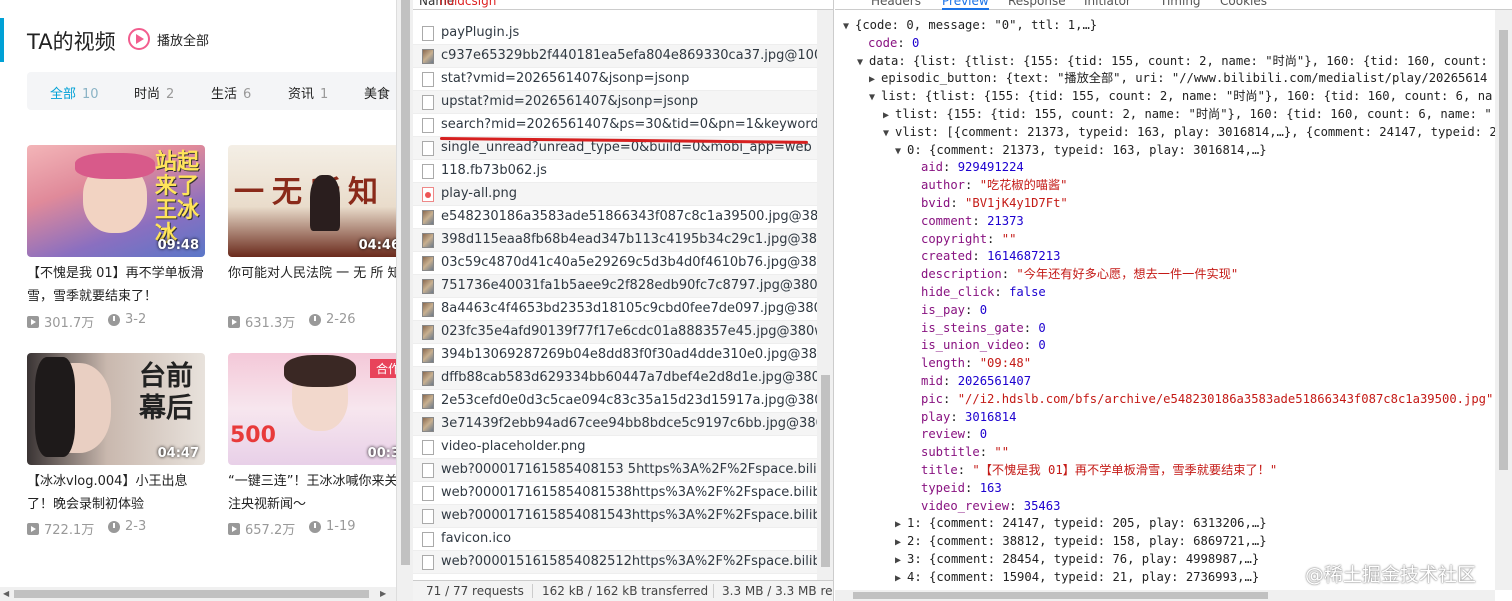 This screenshot has height=601, width=1512. I want to click on request-row: 118.fb73b062.js, so click(615, 171).